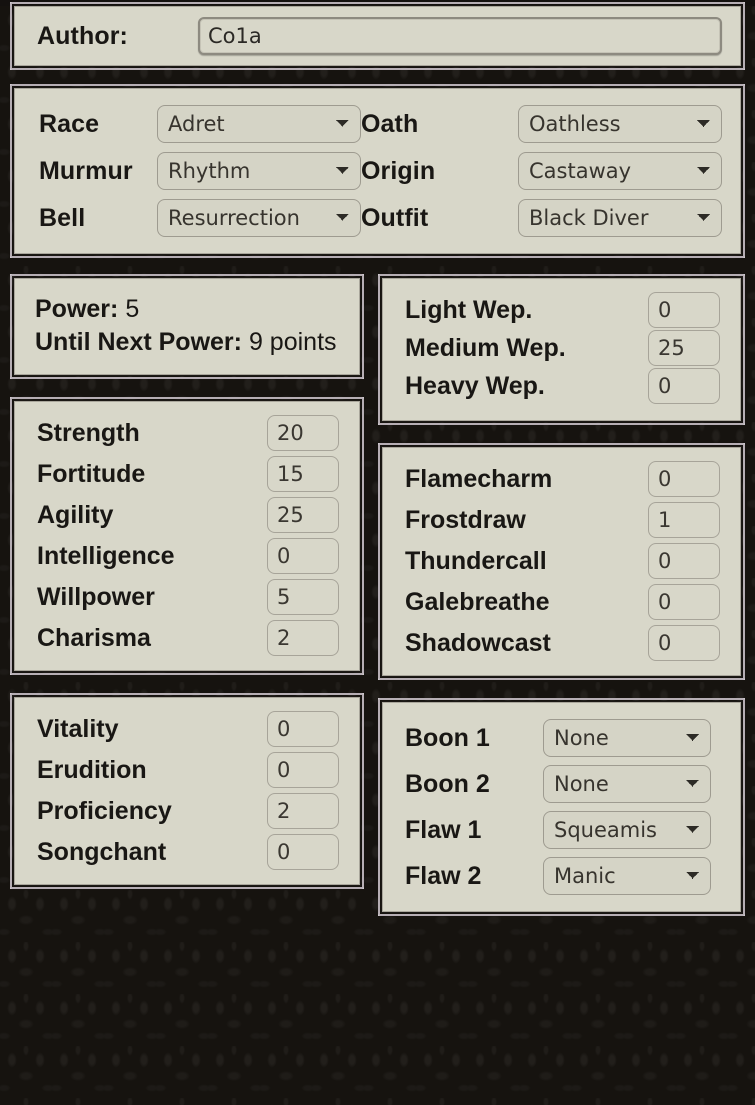 The image size is (755, 1105). What do you see at coordinates (188, 309) in the screenshot?
I see `power-line: Power: 5` at bounding box center [188, 309].